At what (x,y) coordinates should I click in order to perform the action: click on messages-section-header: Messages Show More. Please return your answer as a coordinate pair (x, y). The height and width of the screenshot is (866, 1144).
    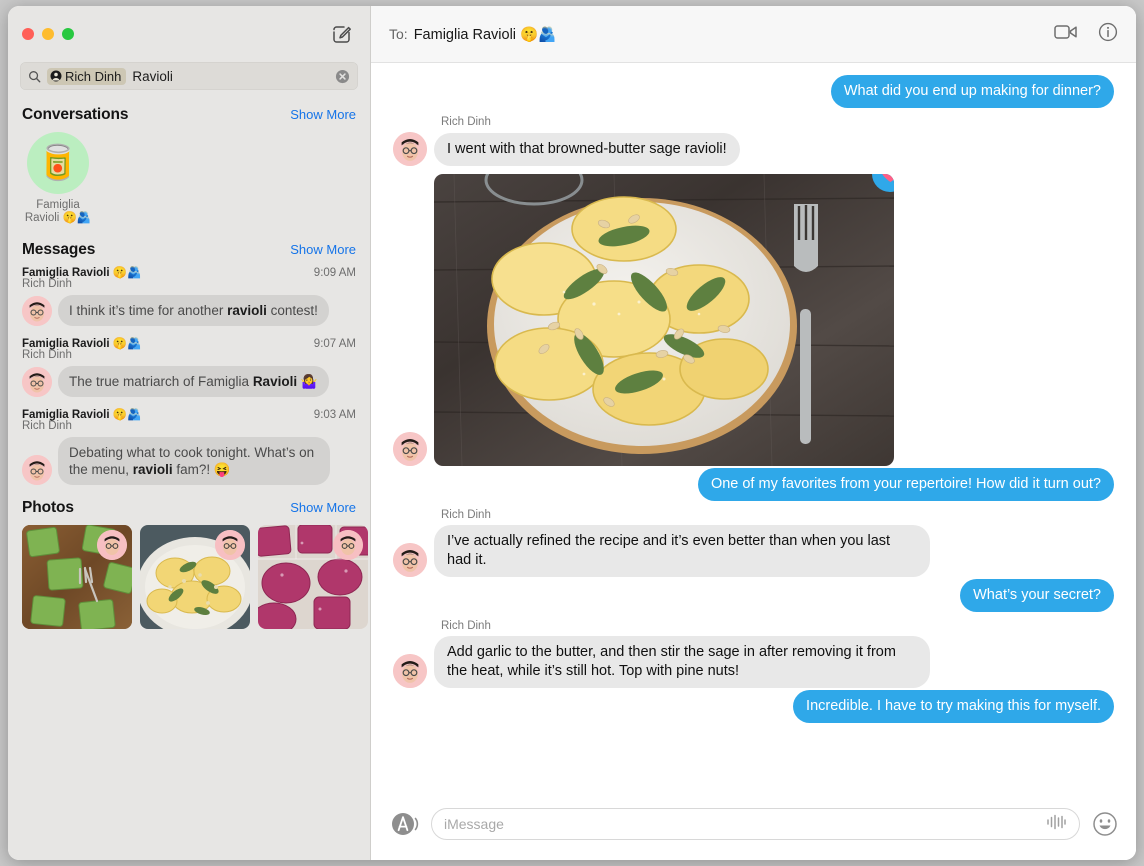
    Looking at the image, I should click on (189, 249).